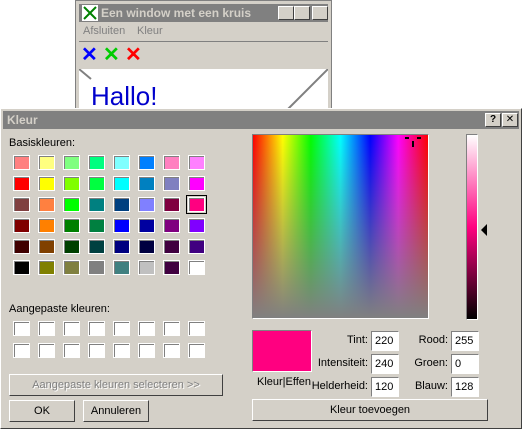 This screenshot has width=522, height=429. Describe the element at coordinates (203, 54) in the screenshot. I see `background-toolbar: ✕ ✕ ✕` at that location.